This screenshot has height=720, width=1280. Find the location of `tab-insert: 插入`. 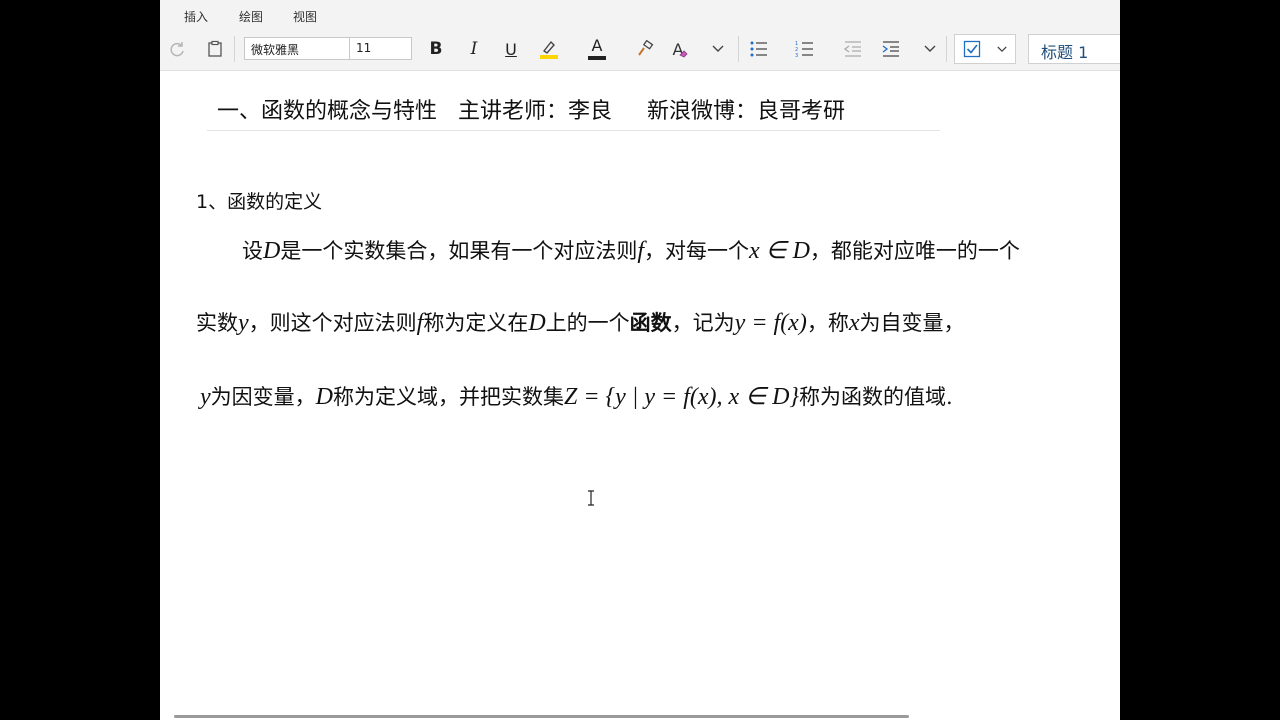

tab-insert: 插入 is located at coordinates (196, 16).